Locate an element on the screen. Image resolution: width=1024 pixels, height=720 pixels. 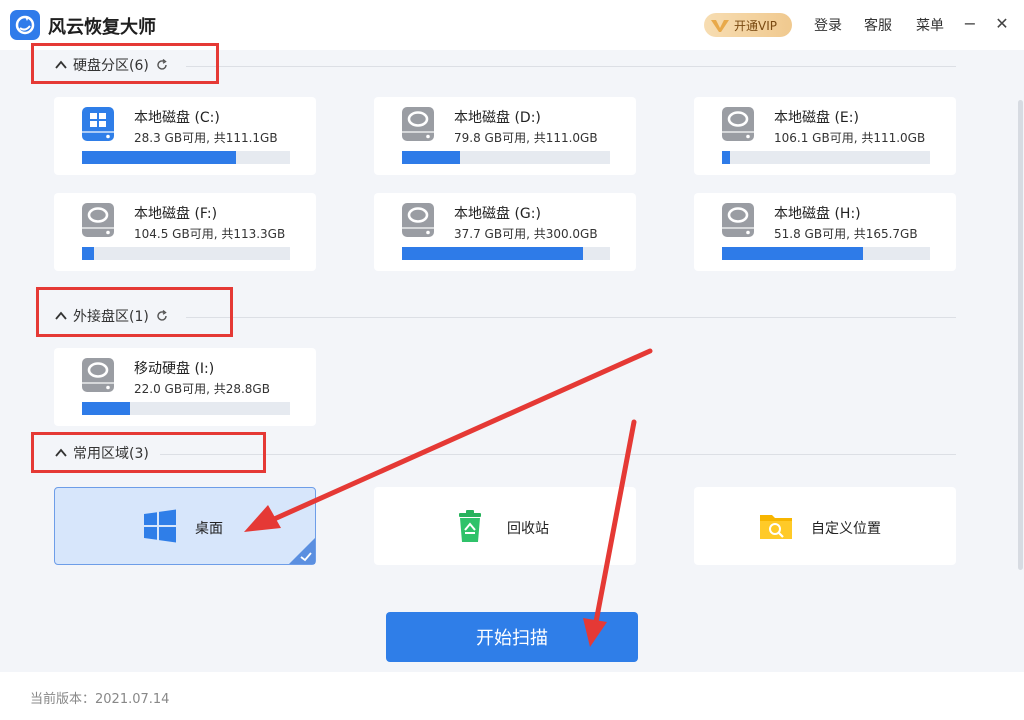
common-section-header: 常用区域(3) is located at coordinates (101, 453).